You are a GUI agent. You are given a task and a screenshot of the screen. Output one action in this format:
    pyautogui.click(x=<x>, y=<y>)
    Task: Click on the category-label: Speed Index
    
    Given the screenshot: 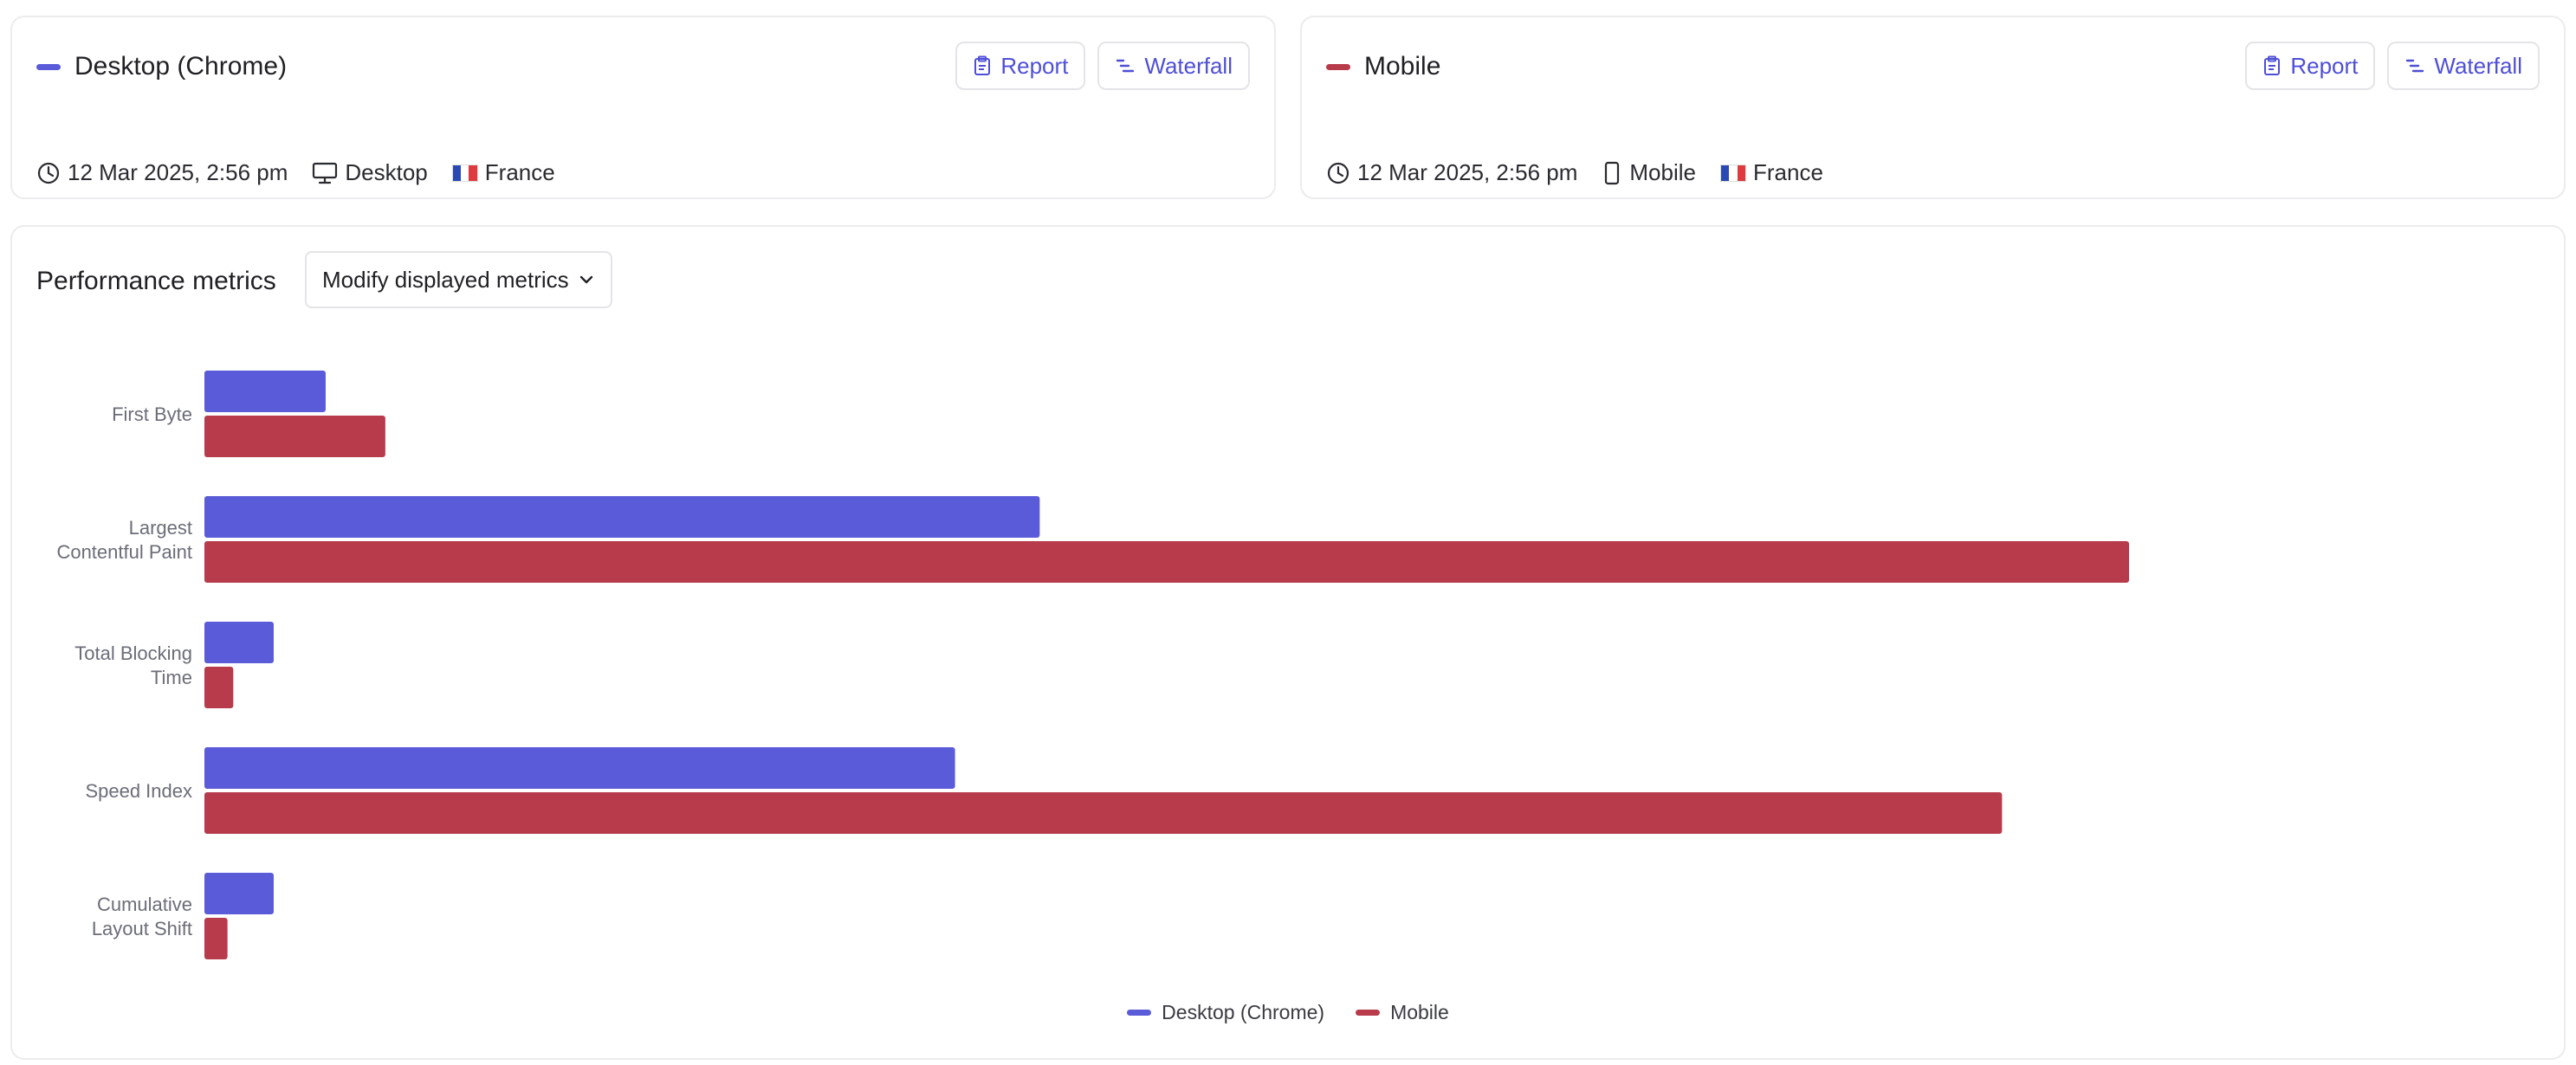 What is the action you would take?
    pyautogui.click(x=138, y=791)
    